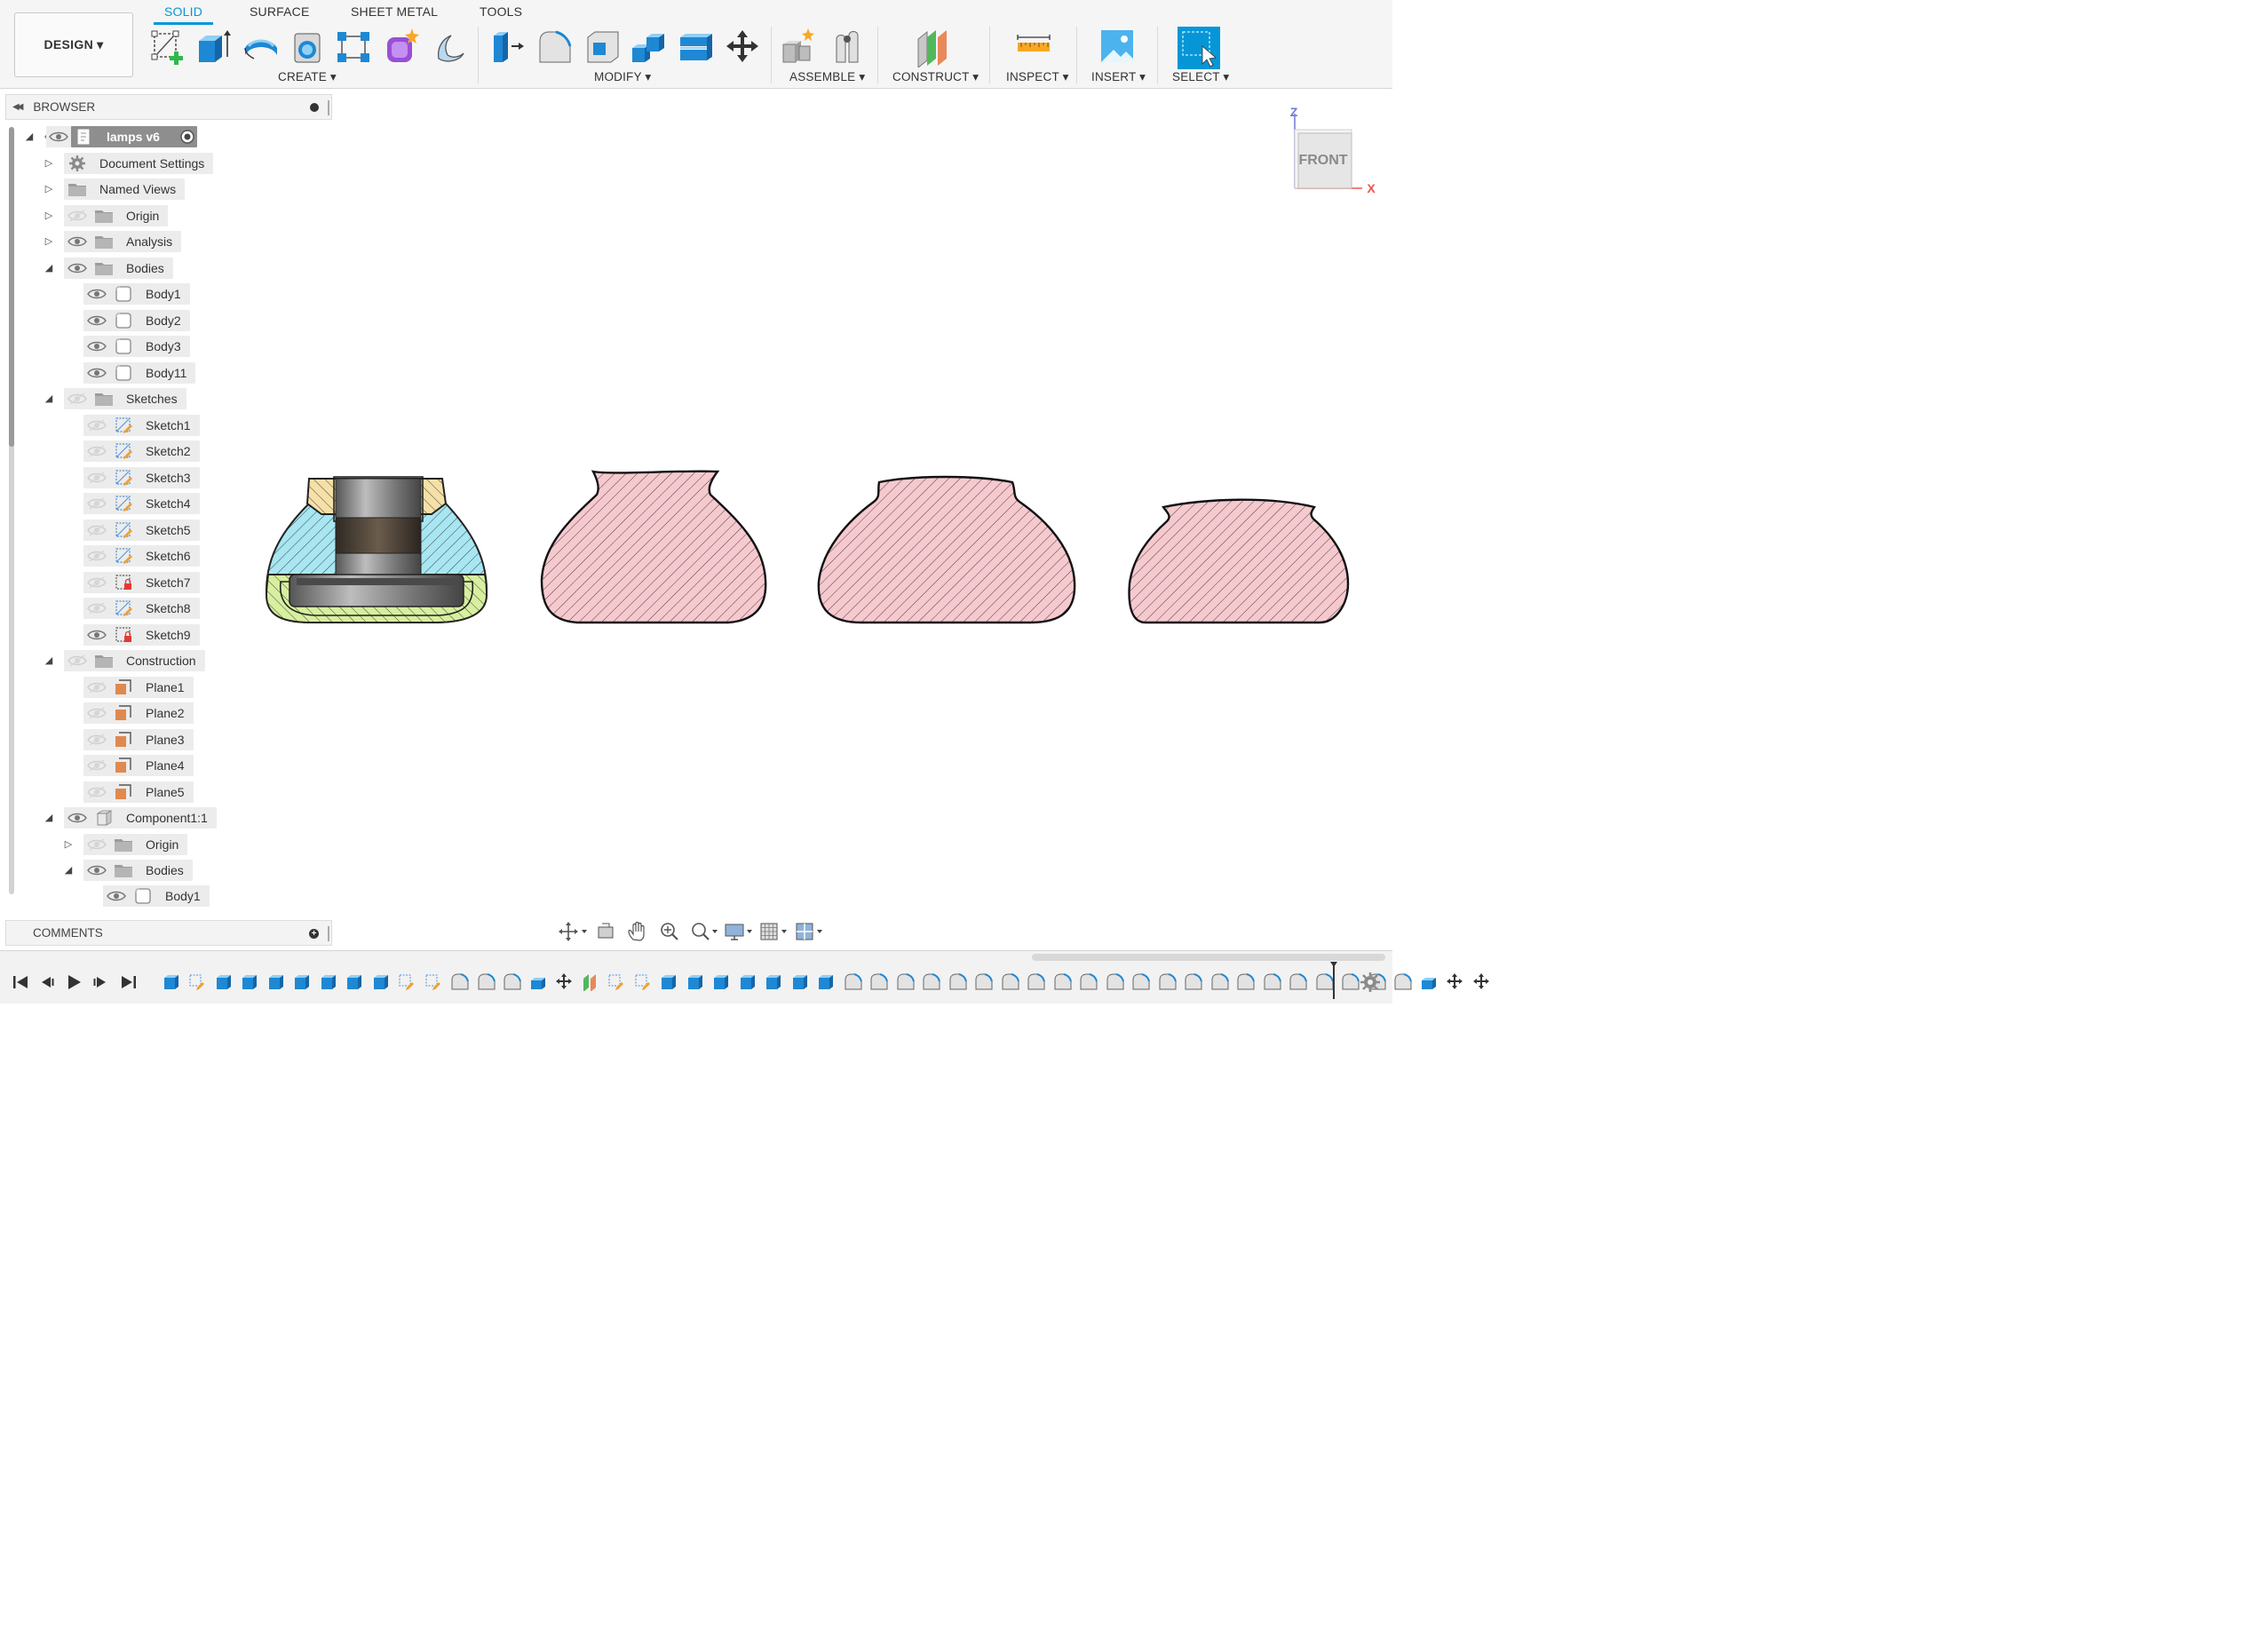 This screenshot has height=1634, width=2268. What do you see at coordinates (73, 45) in the screenshot?
I see `workspace-switcher-button: DESIGN ▾` at bounding box center [73, 45].